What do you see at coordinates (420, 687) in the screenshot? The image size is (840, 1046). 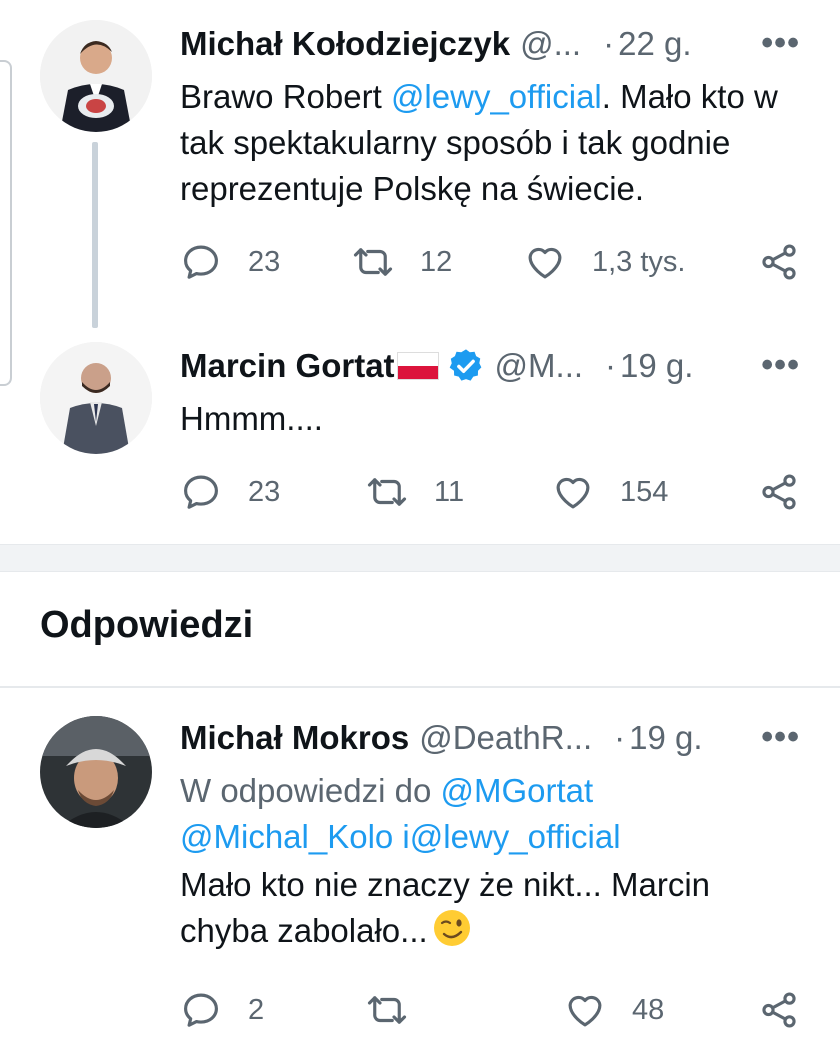 I see `divider` at bounding box center [420, 687].